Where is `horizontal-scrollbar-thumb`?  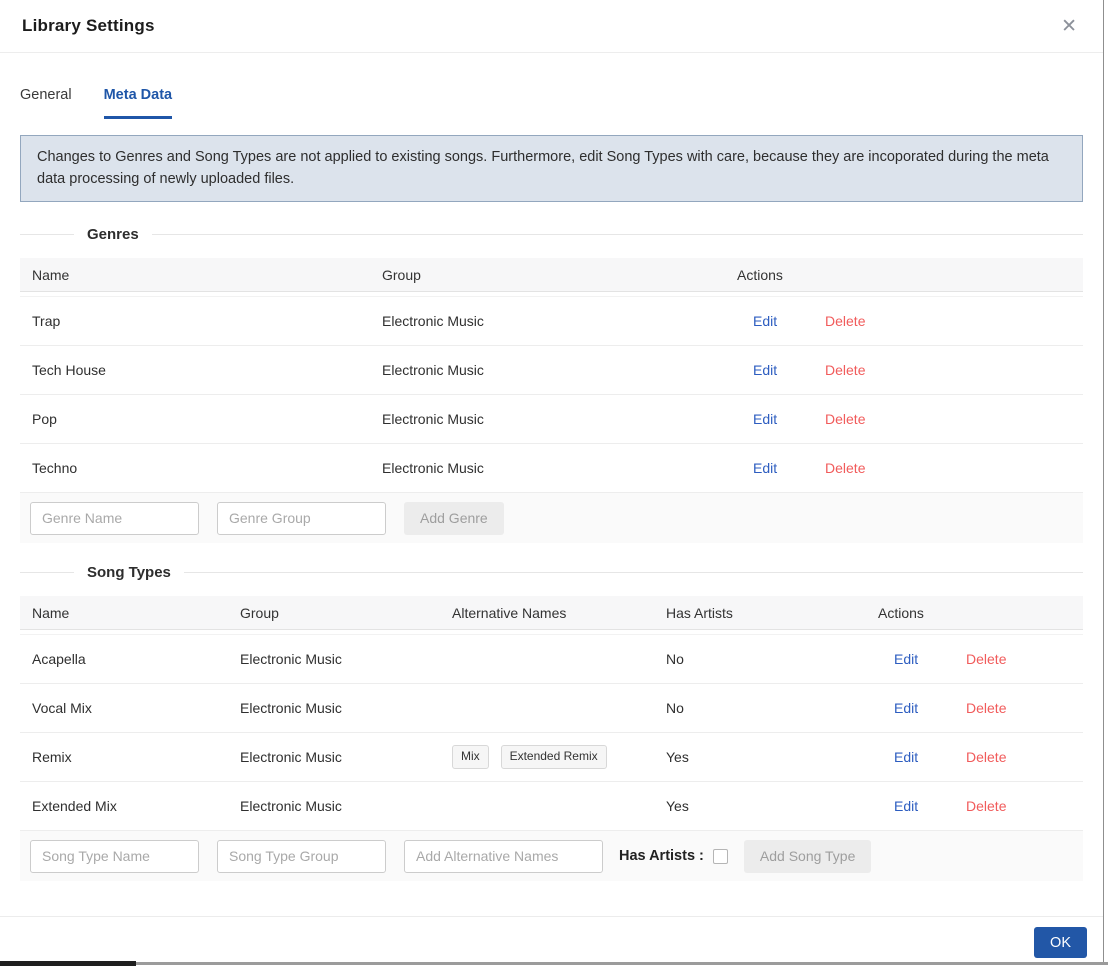
horizontal-scrollbar-thumb is located at coordinates (68, 963).